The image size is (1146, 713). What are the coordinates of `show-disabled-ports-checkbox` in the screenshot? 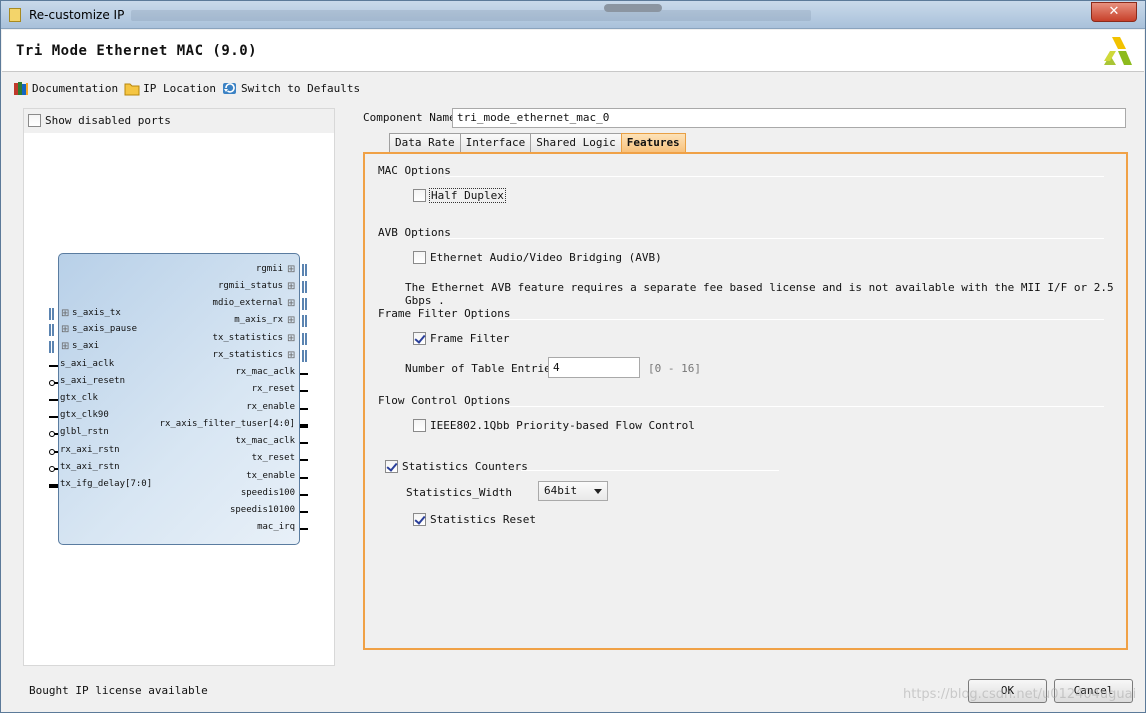 It's located at (34, 120).